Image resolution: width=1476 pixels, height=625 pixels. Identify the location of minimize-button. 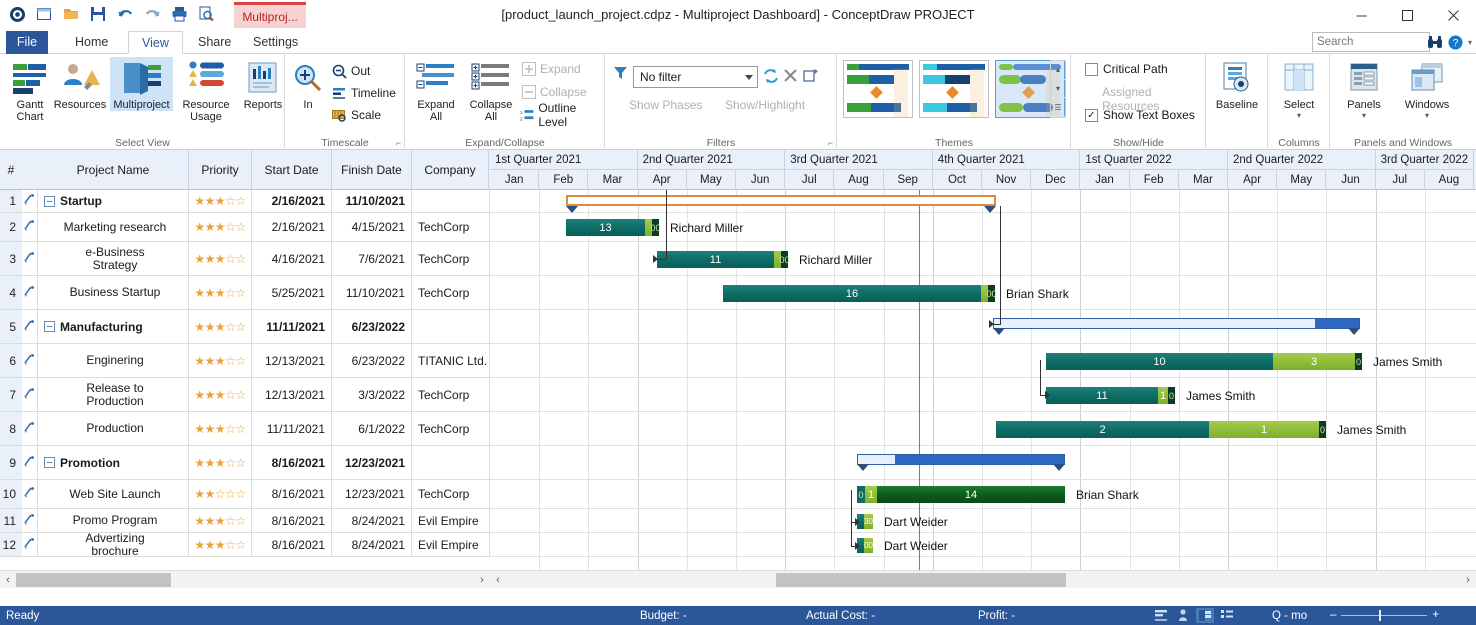
(1361, 15).